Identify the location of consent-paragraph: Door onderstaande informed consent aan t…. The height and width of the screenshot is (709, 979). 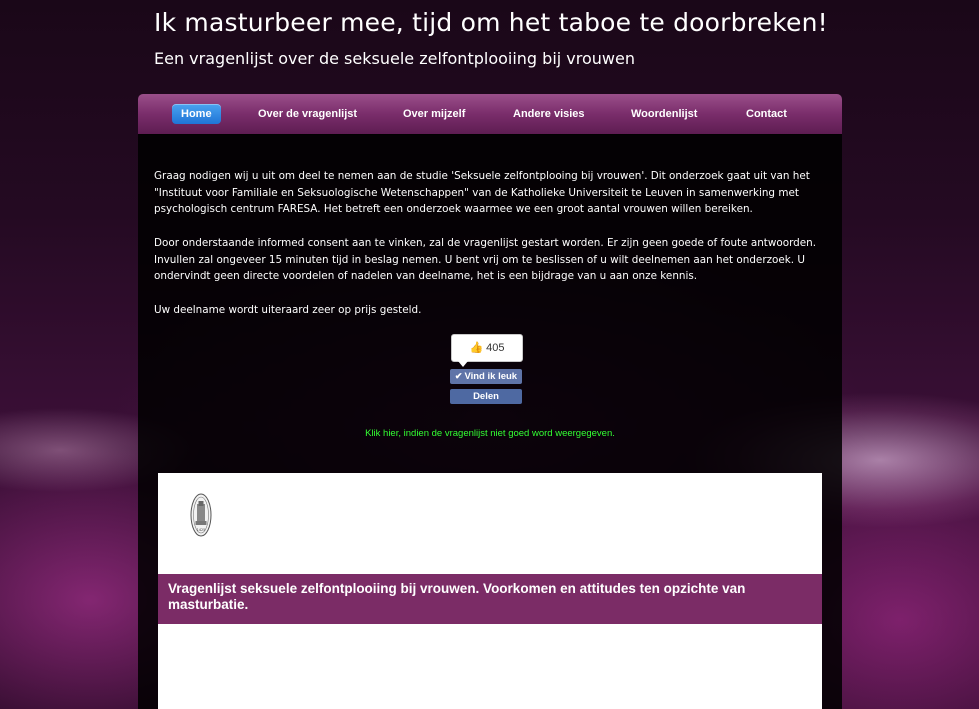
(485, 259).